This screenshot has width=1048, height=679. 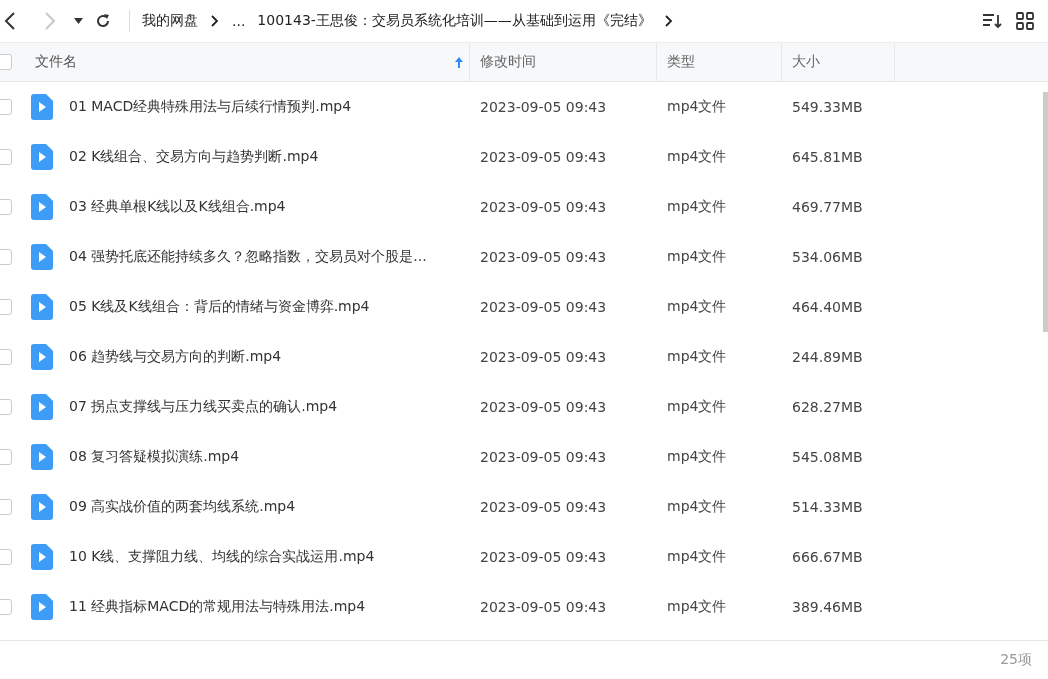 What do you see at coordinates (992, 21) in the screenshot?
I see `sort-icon` at bounding box center [992, 21].